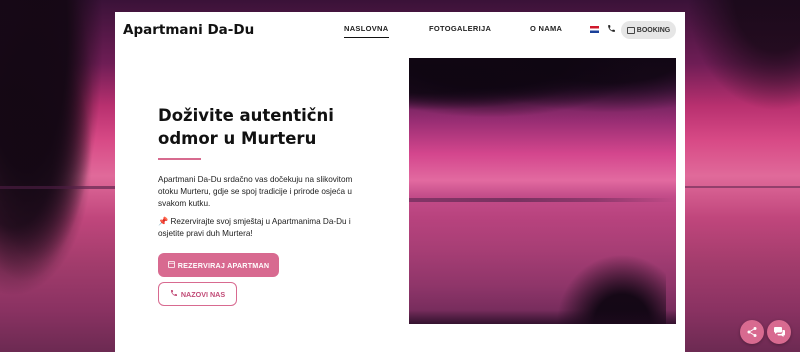 Image resolution: width=800 pixels, height=352 pixels. What do you see at coordinates (542, 200) in the screenshot?
I see `photo-island-horizon` at bounding box center [542, 200].